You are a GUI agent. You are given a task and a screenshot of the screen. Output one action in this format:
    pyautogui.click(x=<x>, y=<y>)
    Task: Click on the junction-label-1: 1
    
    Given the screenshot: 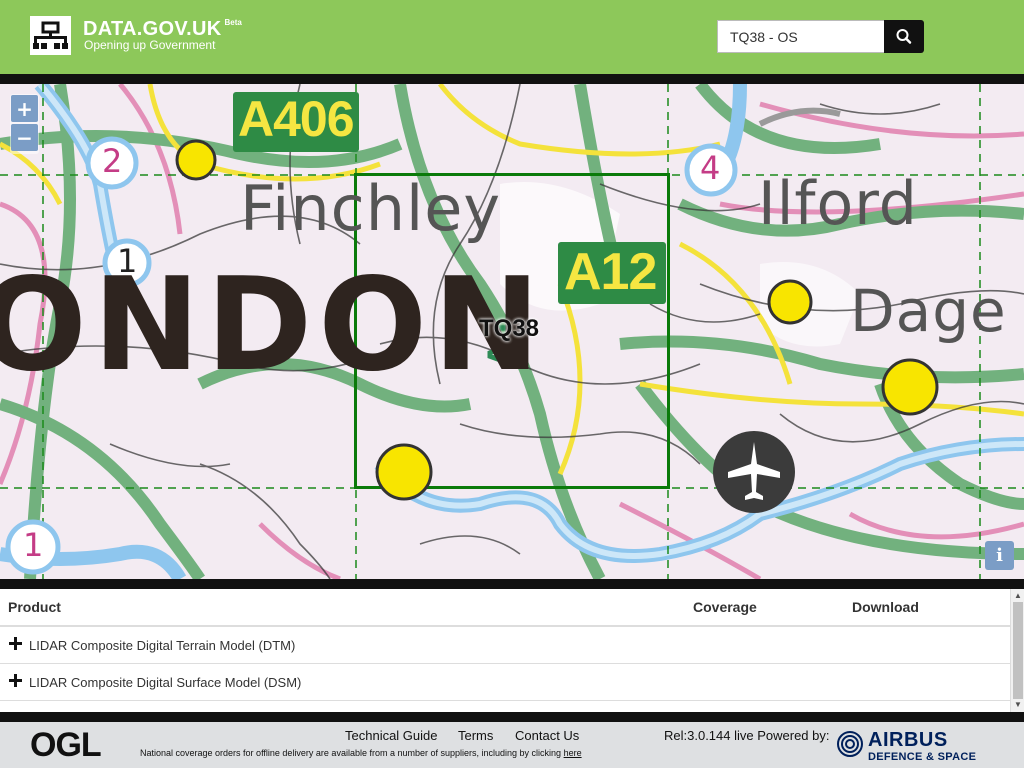 What is the action you would take?
    pyautogui.click(x=127, y=261)
    